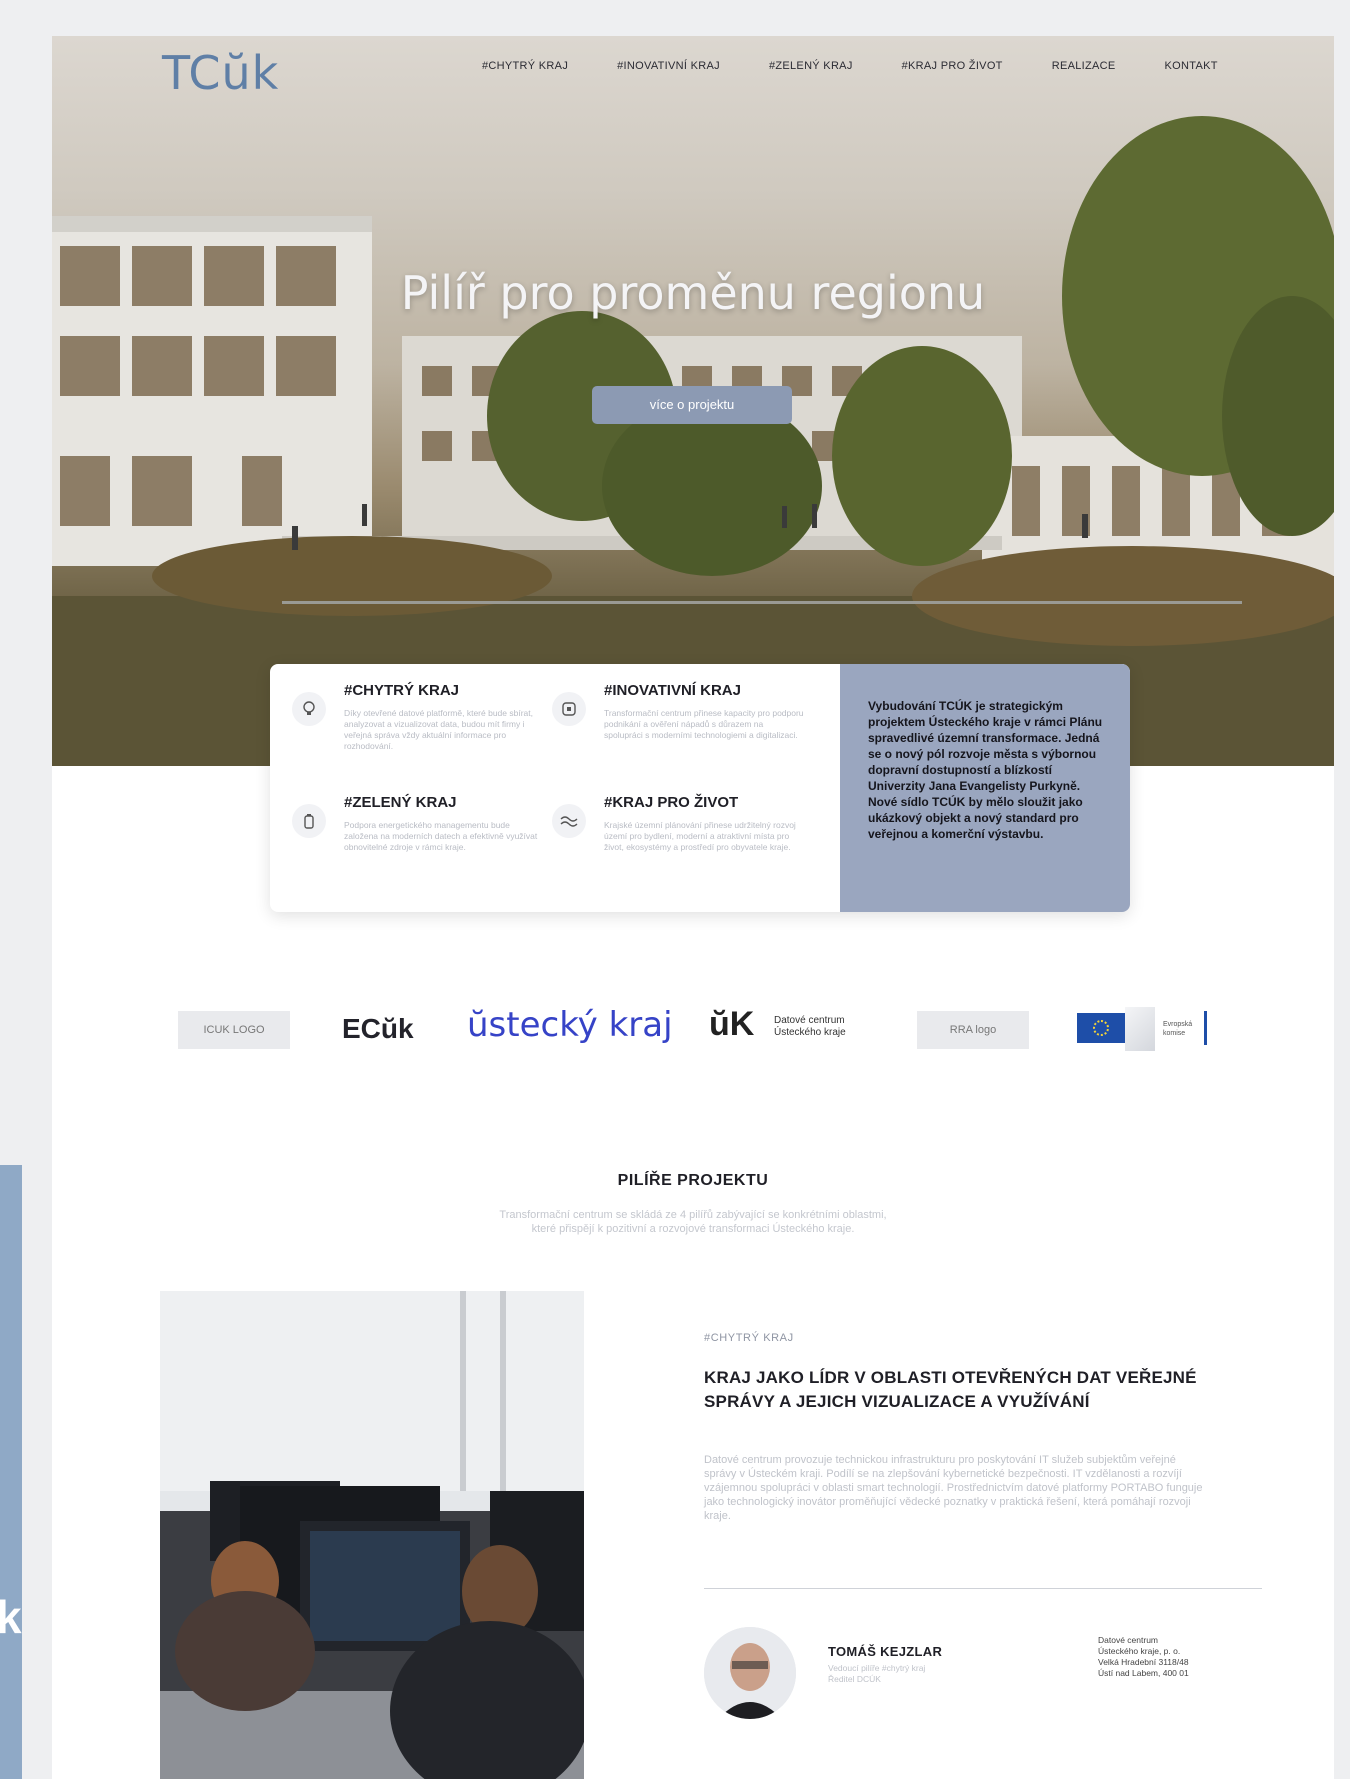  I want to click on person-role-line-1: Vedoucí pilíře #chytrý kraj, so click(877, 1668).